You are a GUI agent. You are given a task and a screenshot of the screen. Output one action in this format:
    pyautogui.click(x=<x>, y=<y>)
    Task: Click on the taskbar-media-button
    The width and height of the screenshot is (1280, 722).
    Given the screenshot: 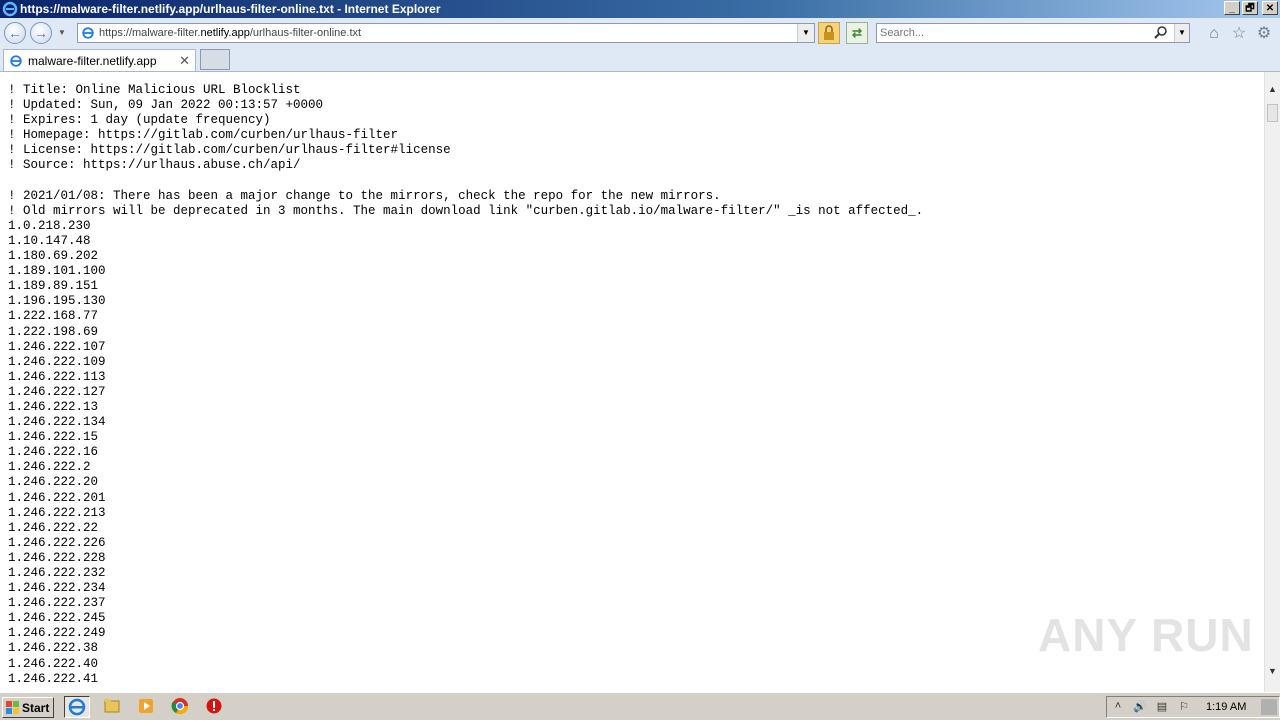 What is the action you would take?
    pyautogui.click(x=147, y=707)
    